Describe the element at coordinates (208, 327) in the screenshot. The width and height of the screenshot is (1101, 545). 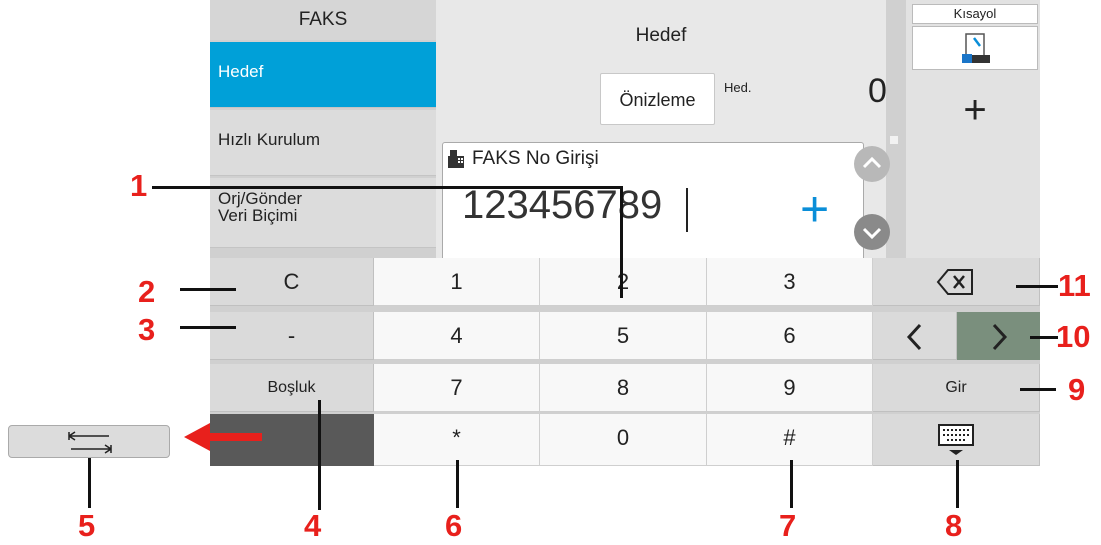
I see `callout-3-line` at that location.